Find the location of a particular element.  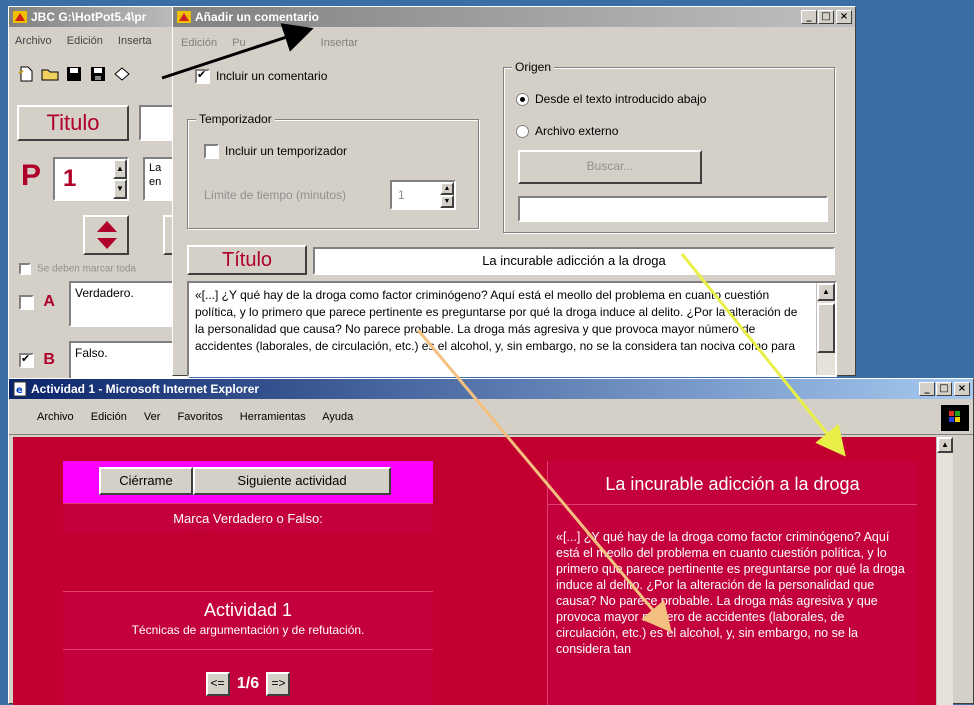

orange-arrow is located at coordinates (544, 481).